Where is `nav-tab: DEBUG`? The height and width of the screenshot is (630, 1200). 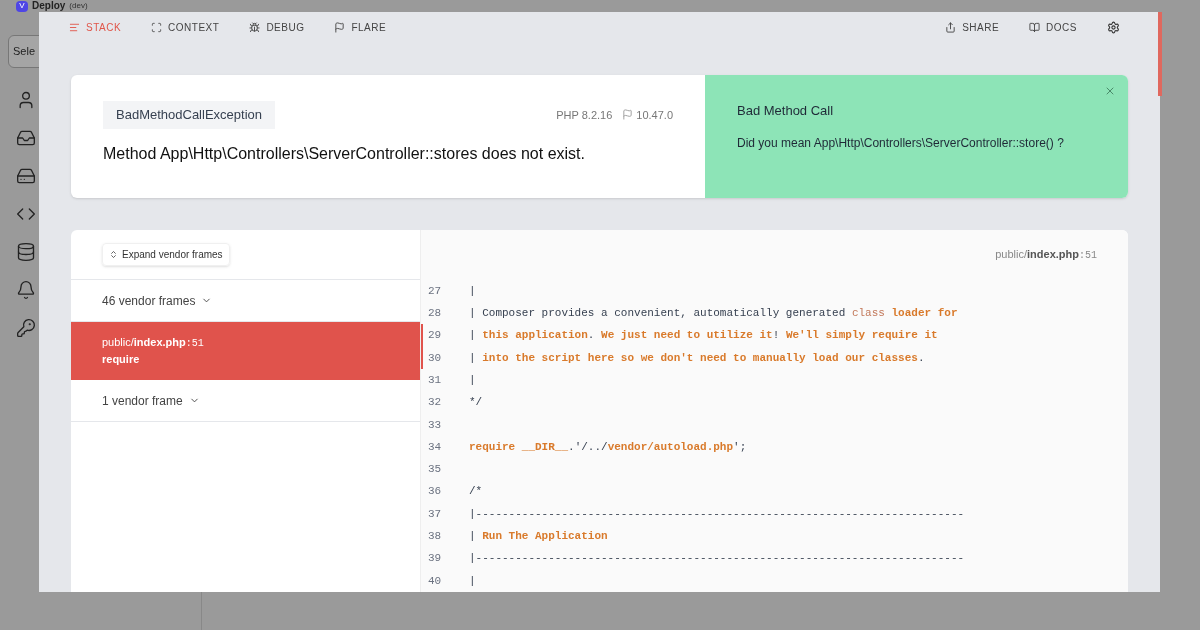 nav-tab: DEBUG is located at coordinates (277, 27).